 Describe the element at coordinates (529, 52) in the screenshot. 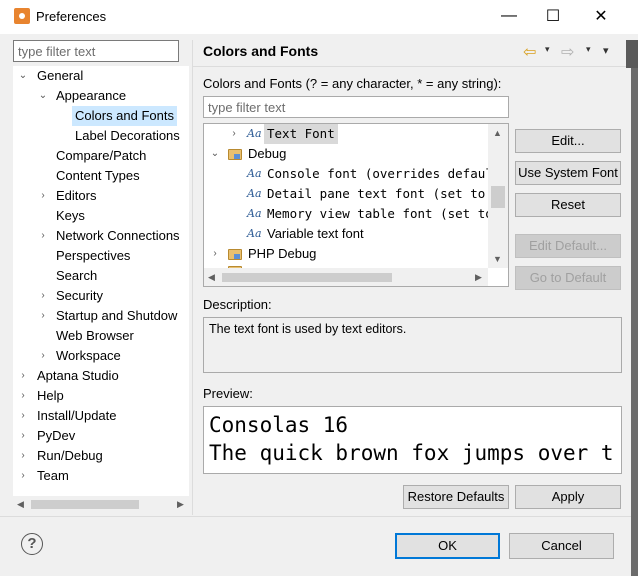

I see `back-arrow-icon: ⇦` at that location.